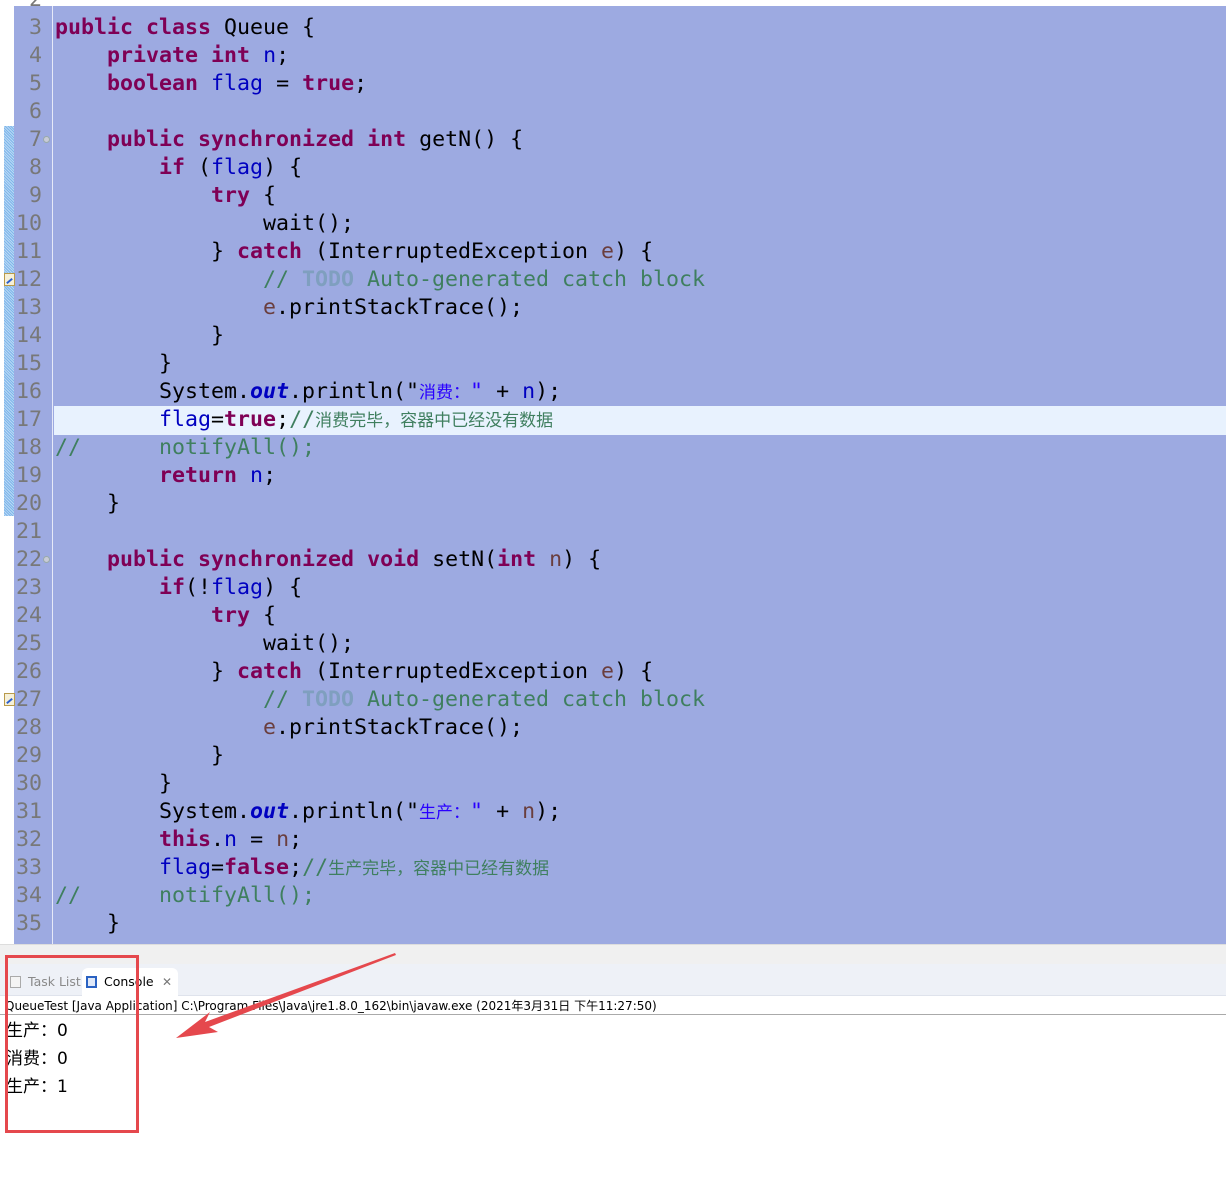 The height and width of the screenshot is (1185, 1226). I want to click on code-text: if (flag) {, so click(640, 168).